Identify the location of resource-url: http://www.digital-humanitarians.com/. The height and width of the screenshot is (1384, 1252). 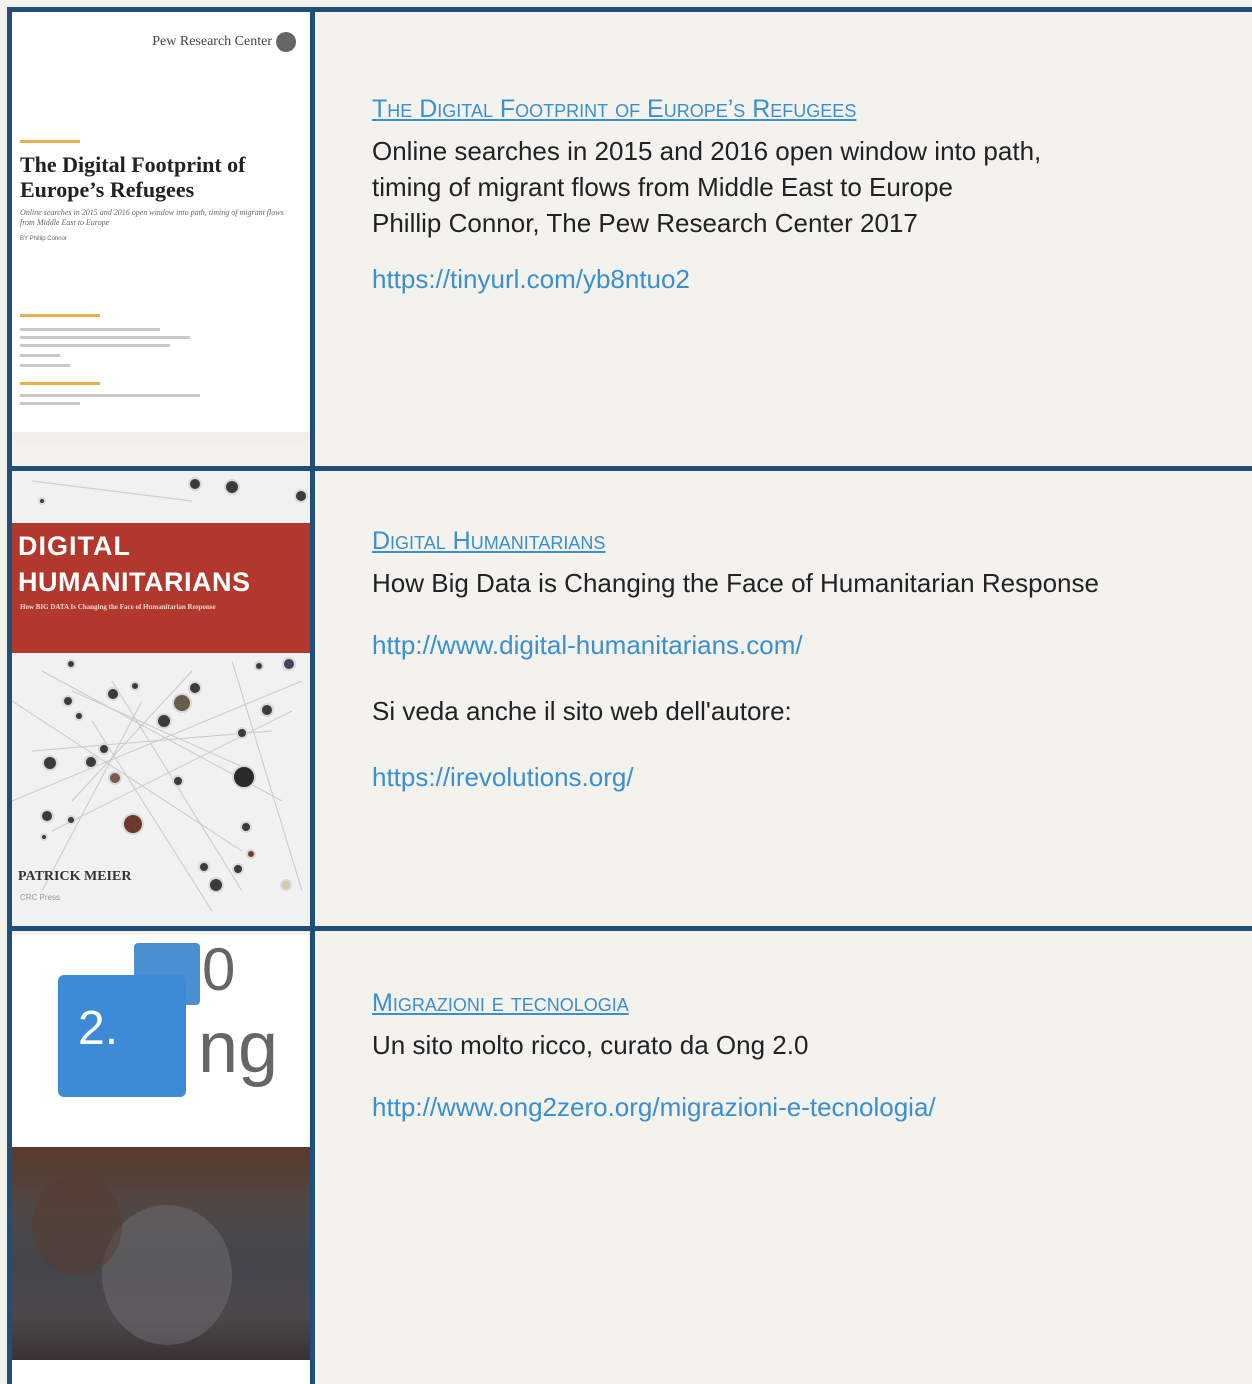
(802, 645).